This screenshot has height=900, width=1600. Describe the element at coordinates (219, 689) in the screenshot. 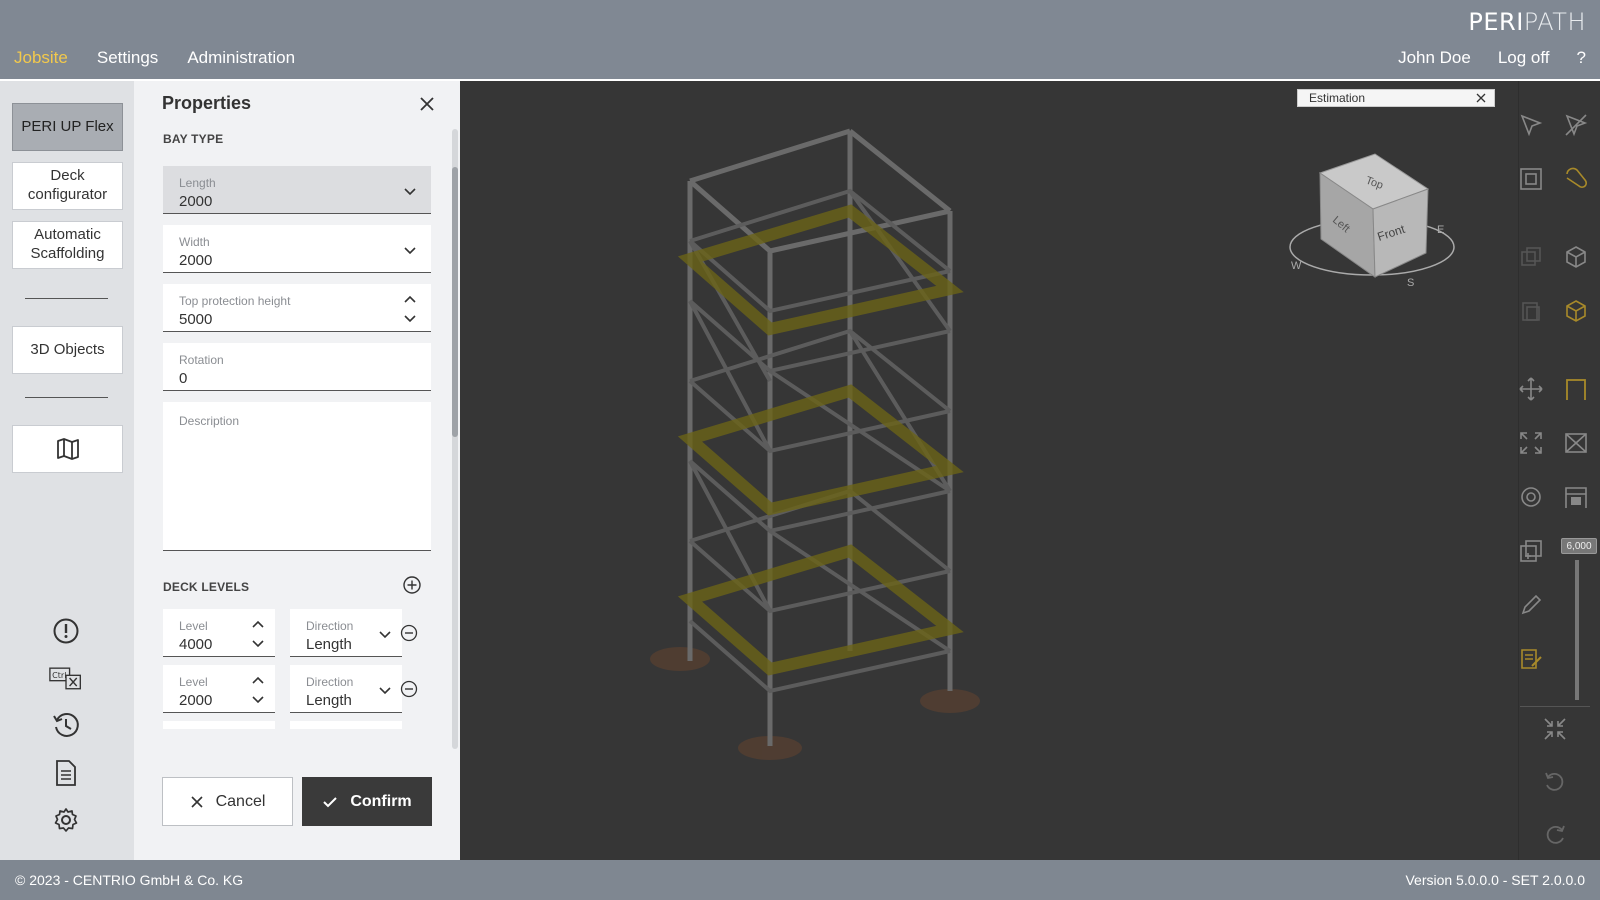

I see `deck-level-stepper: Level 2000` at that location.